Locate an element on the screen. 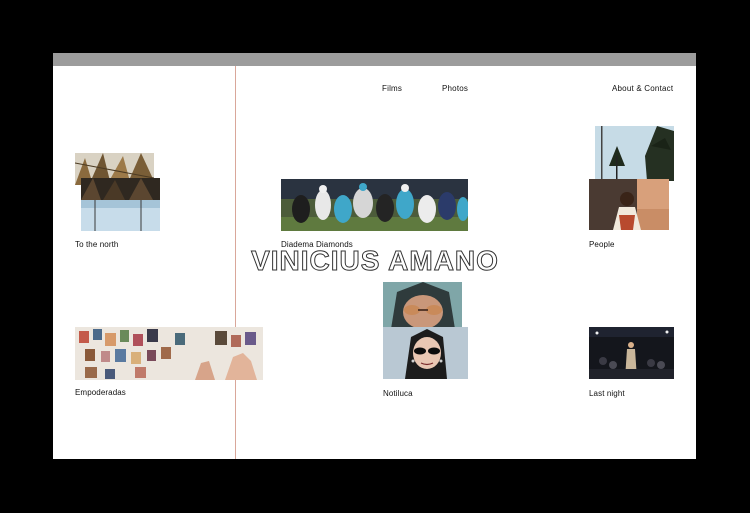  to-the-north-label: To the north is located at coordinates (96, 244).